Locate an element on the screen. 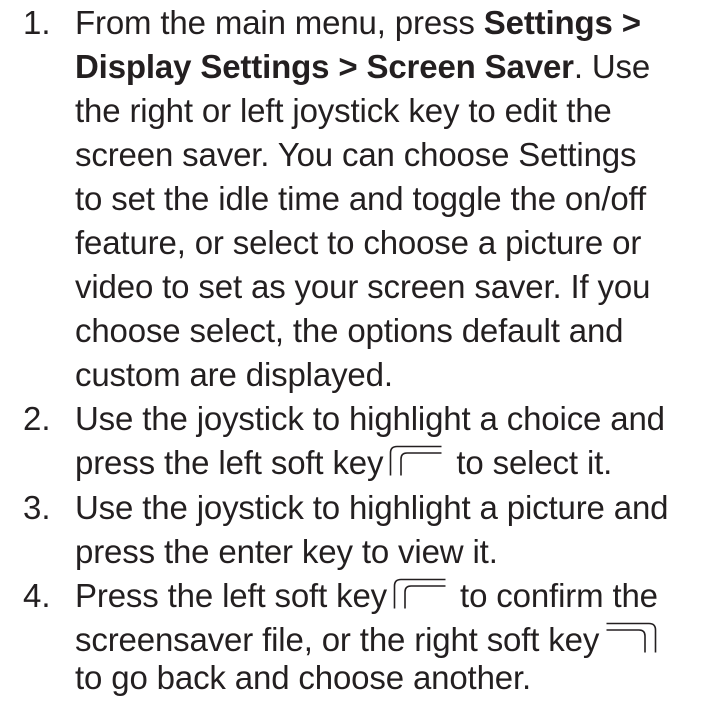  menu-path: Display Settings > Screen Saver is located at coordinates (324, 66).